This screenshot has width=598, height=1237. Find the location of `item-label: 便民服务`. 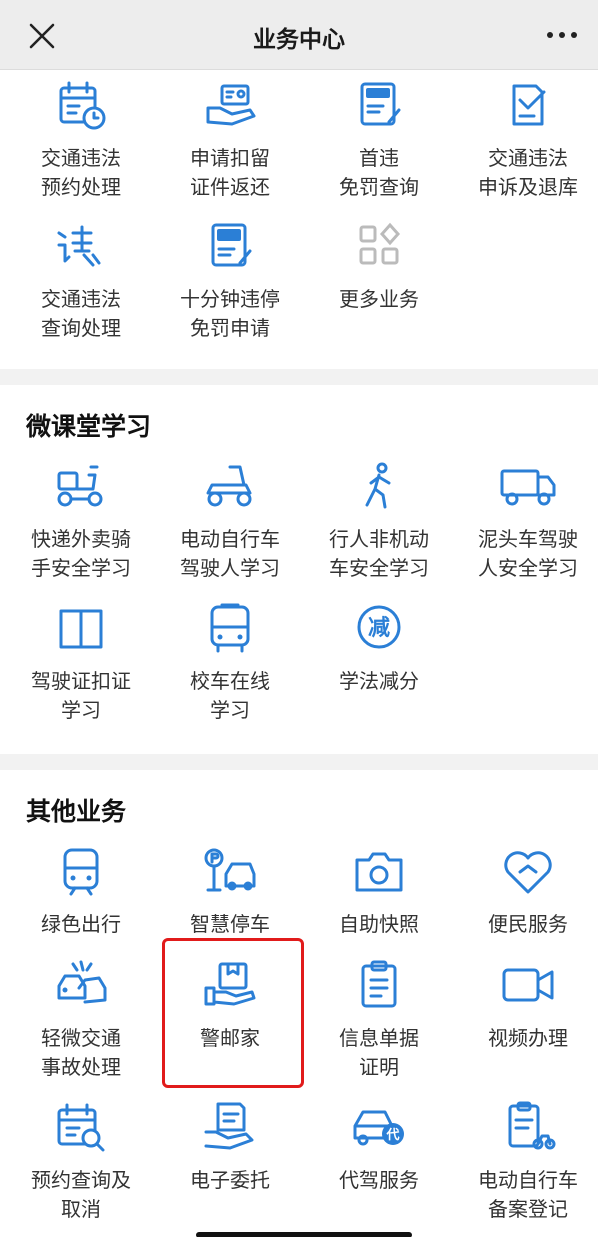

item-label: 便民服务 is located at coordinates (528, 924).